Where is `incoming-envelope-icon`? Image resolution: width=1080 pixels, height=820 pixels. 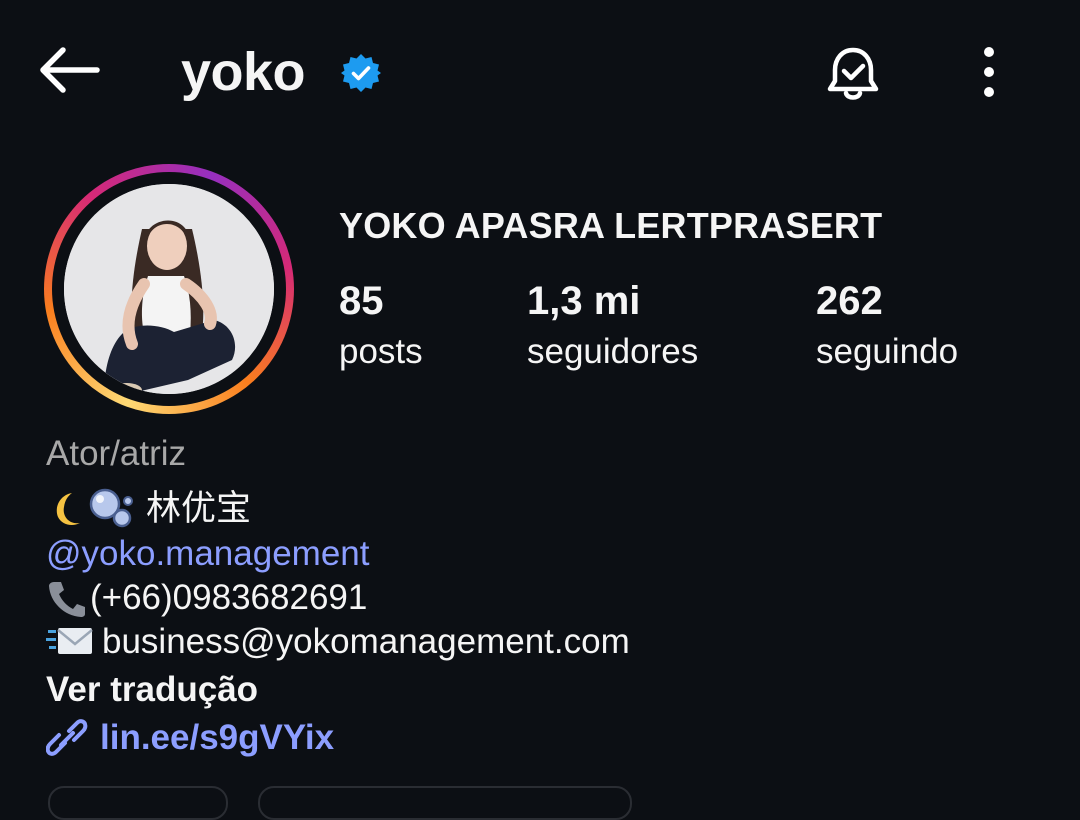
incoming-envelope-icon is located at coordinates (69, 641).